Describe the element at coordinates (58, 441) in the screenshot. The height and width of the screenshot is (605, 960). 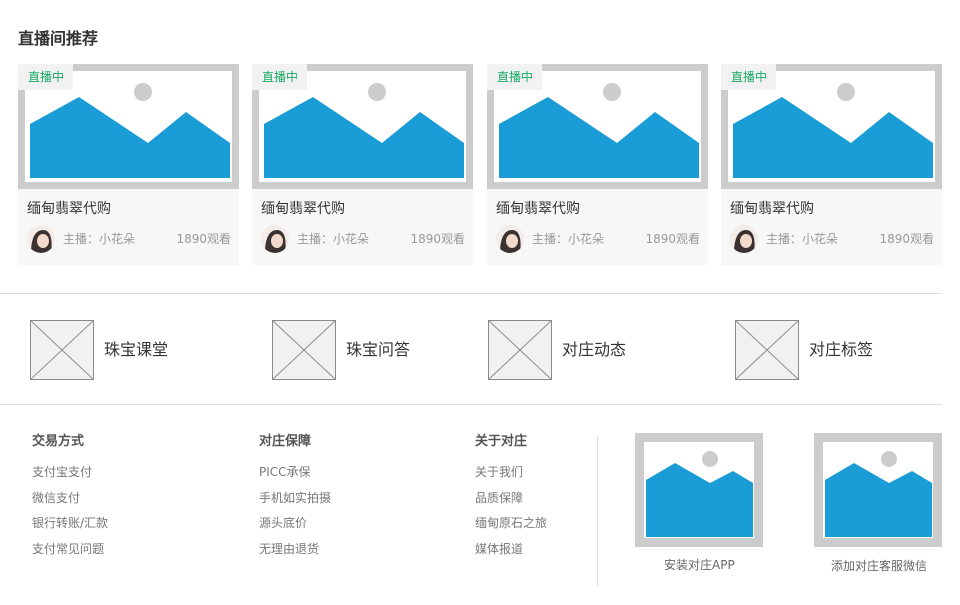
I see `footer-heading: 交易方式` at that location.